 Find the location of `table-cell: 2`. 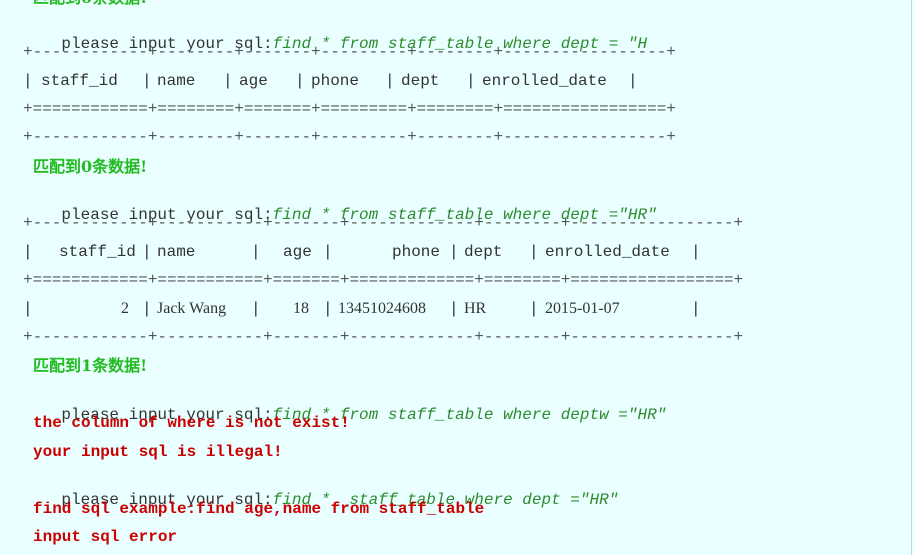

table-cell: 2 is located at coordinates (125, 308).